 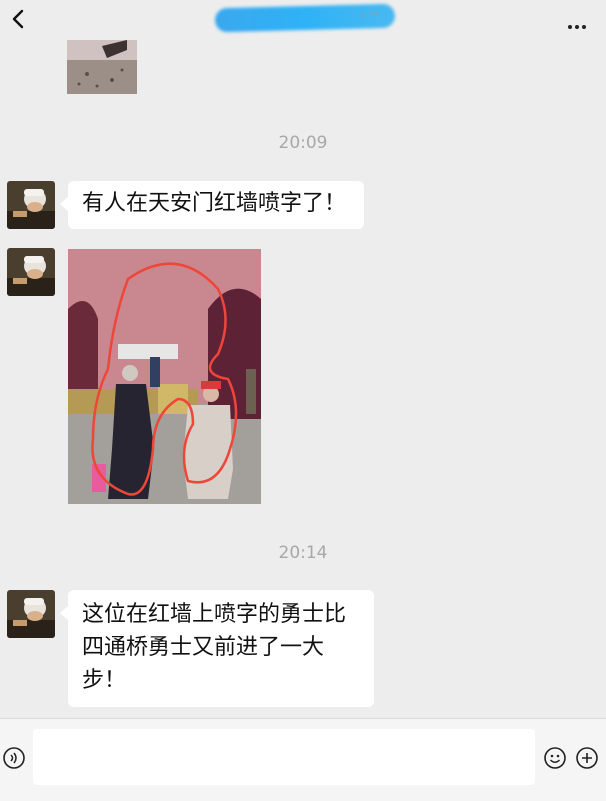 I want to click on message-image-partial, so click(x=102, y=67).